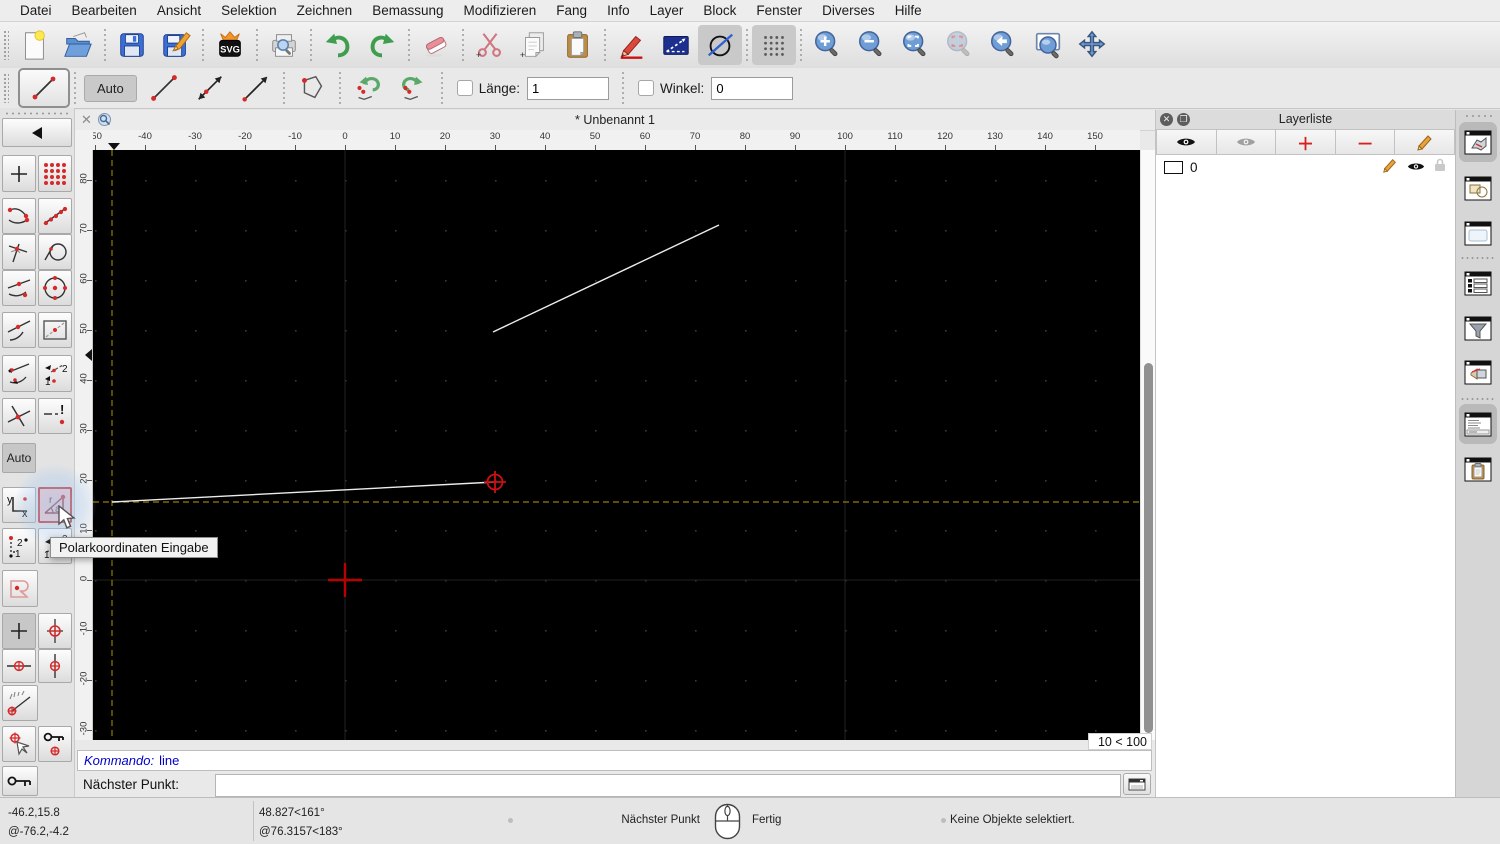 The width and height of the screenshot is (1500, 844). I want to click on lock-relative-zero-button, so click(55, 744).